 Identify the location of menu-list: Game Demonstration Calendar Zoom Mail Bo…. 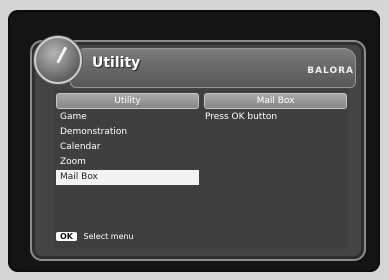
(127, 147).